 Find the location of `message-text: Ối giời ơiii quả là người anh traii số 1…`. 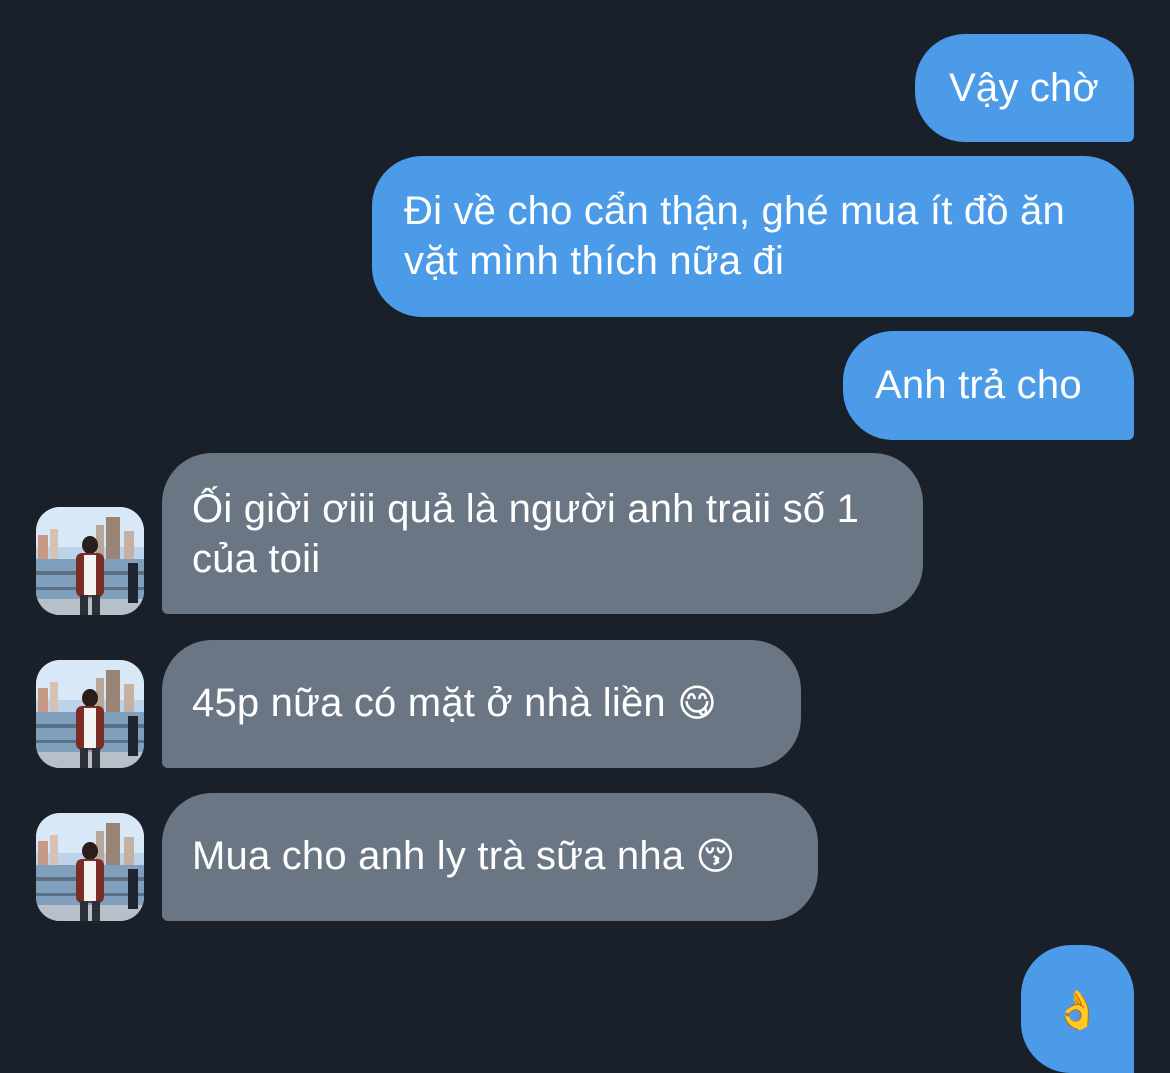

message-text: Ối giời ơiii quả là người anh traii số 1… is located at coordinates (526, 534).